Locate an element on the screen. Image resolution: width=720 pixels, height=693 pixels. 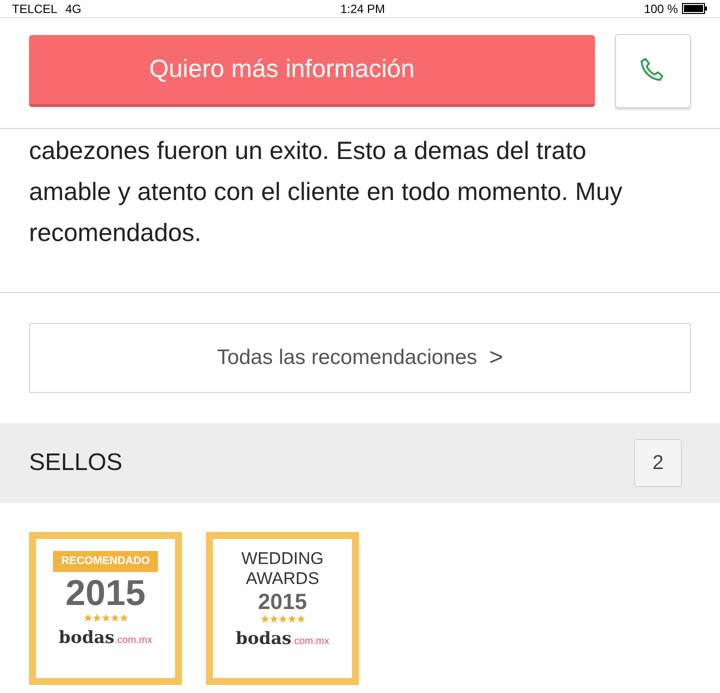
award-seal: RECOMENDADO 2015 bodas.com.mx is located at coordinates (105, 608).